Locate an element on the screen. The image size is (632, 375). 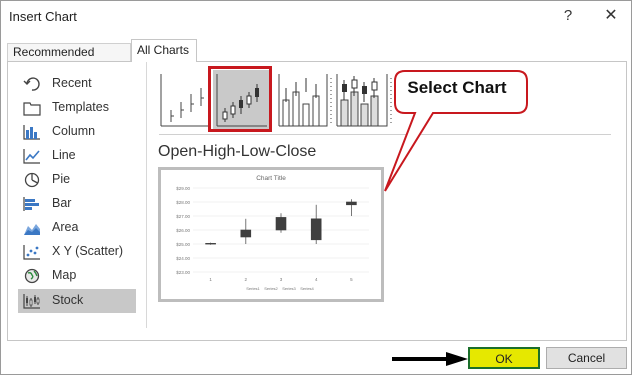
y-tick-label: $23.00 is located at coordinates (183, 272).